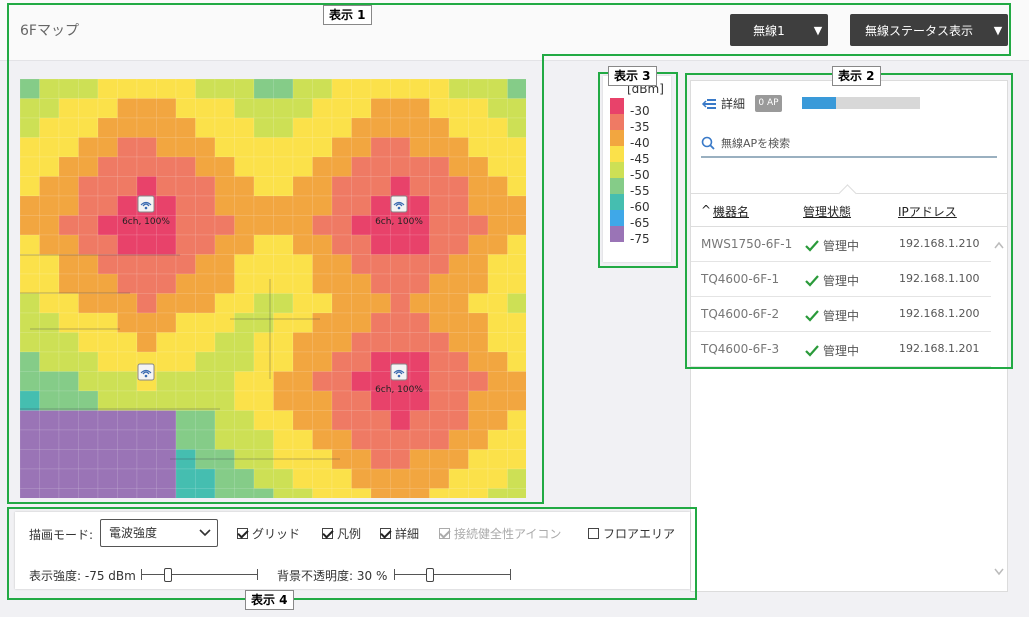  What do you see at coordinates (723, 103) in the screenshot?
I see `detail-toggle: 詳細` at bounding box center [723, 103].